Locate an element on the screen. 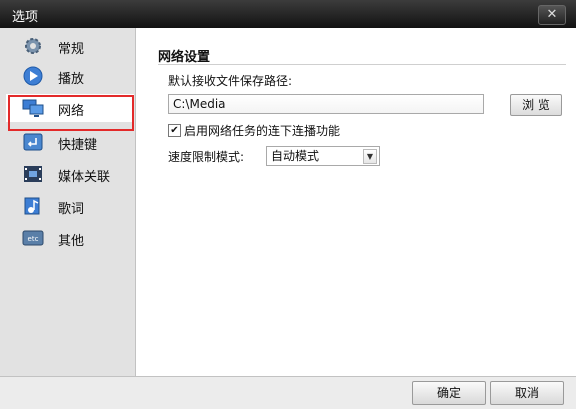 Image resolution: width=576 pixels, height=409 pixels. sidebar-item-hotkeys: 快捷键 is located at coordinates (70, 142).